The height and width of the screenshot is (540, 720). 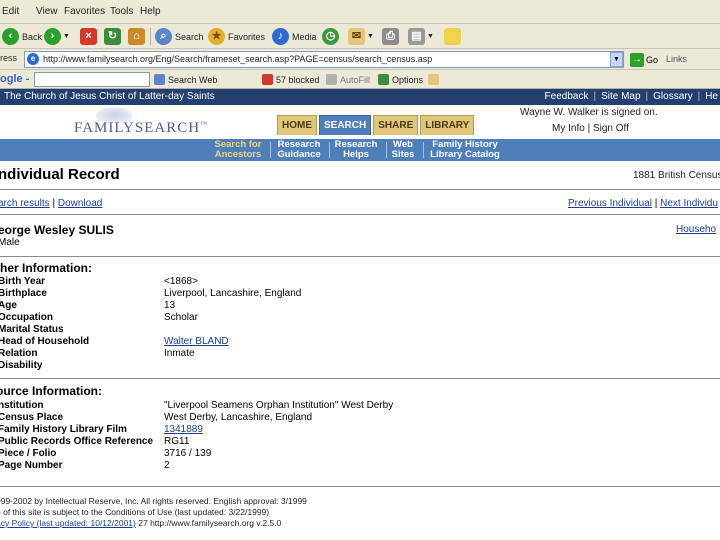 I want to click on signed-on-message: Wayne W. Walker is signed on., so click(x=589, y=112).